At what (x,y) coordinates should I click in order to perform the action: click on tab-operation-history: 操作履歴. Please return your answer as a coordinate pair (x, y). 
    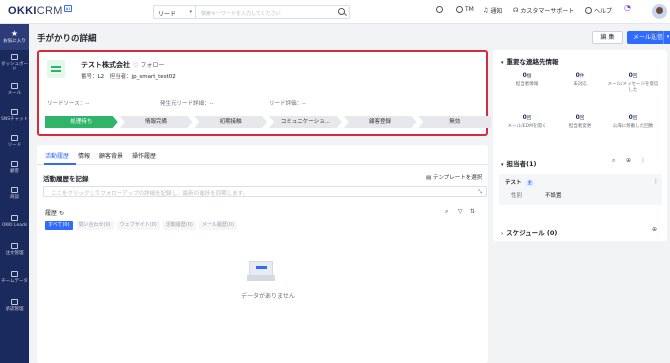
    Looking at the image, I should click on (144, 155).